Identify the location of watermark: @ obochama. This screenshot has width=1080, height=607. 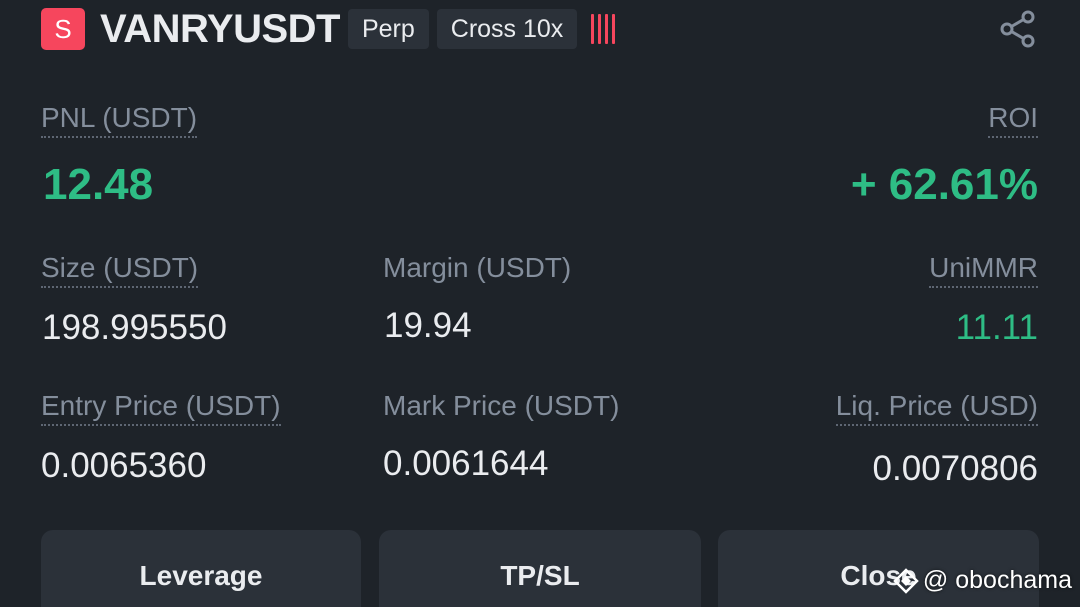
(982, 580).